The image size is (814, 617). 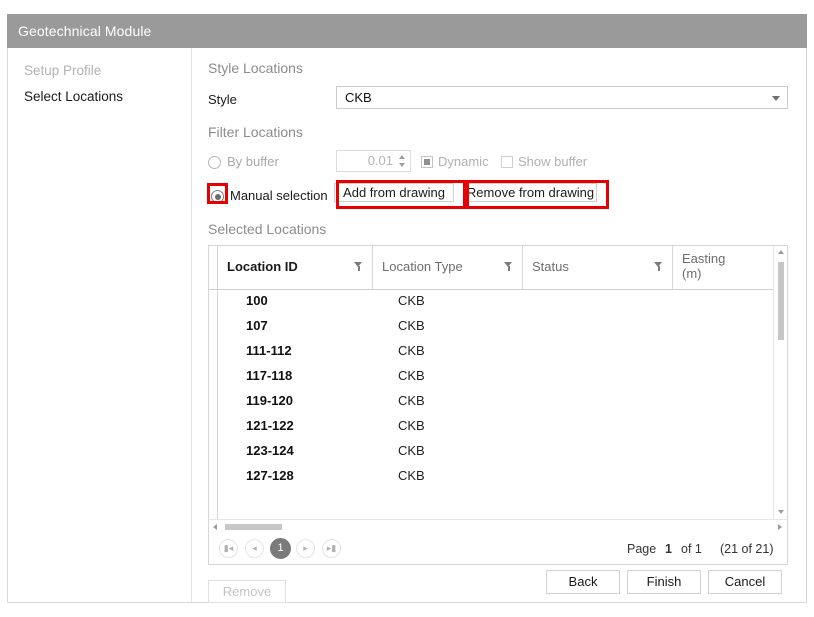 I want to click on scroll-right-icon, so click(x=780, y=527).